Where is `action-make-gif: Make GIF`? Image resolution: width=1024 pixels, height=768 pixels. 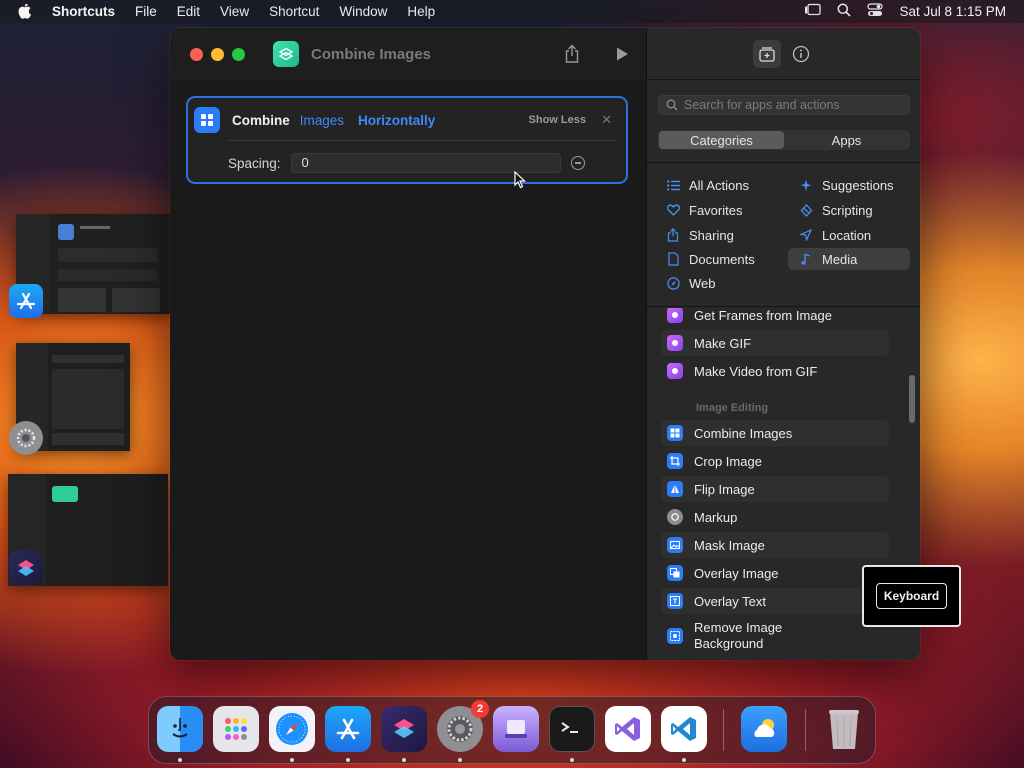
action-make-gif: Make GIF is located at coordinates (775, 343).